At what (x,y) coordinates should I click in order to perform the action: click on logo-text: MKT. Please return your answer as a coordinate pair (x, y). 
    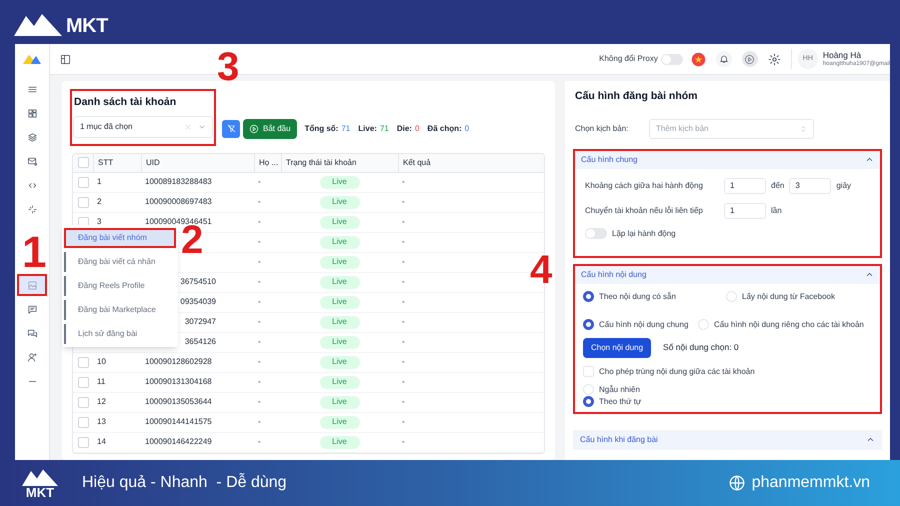
    Looking at the image, I should click on (87, 26).